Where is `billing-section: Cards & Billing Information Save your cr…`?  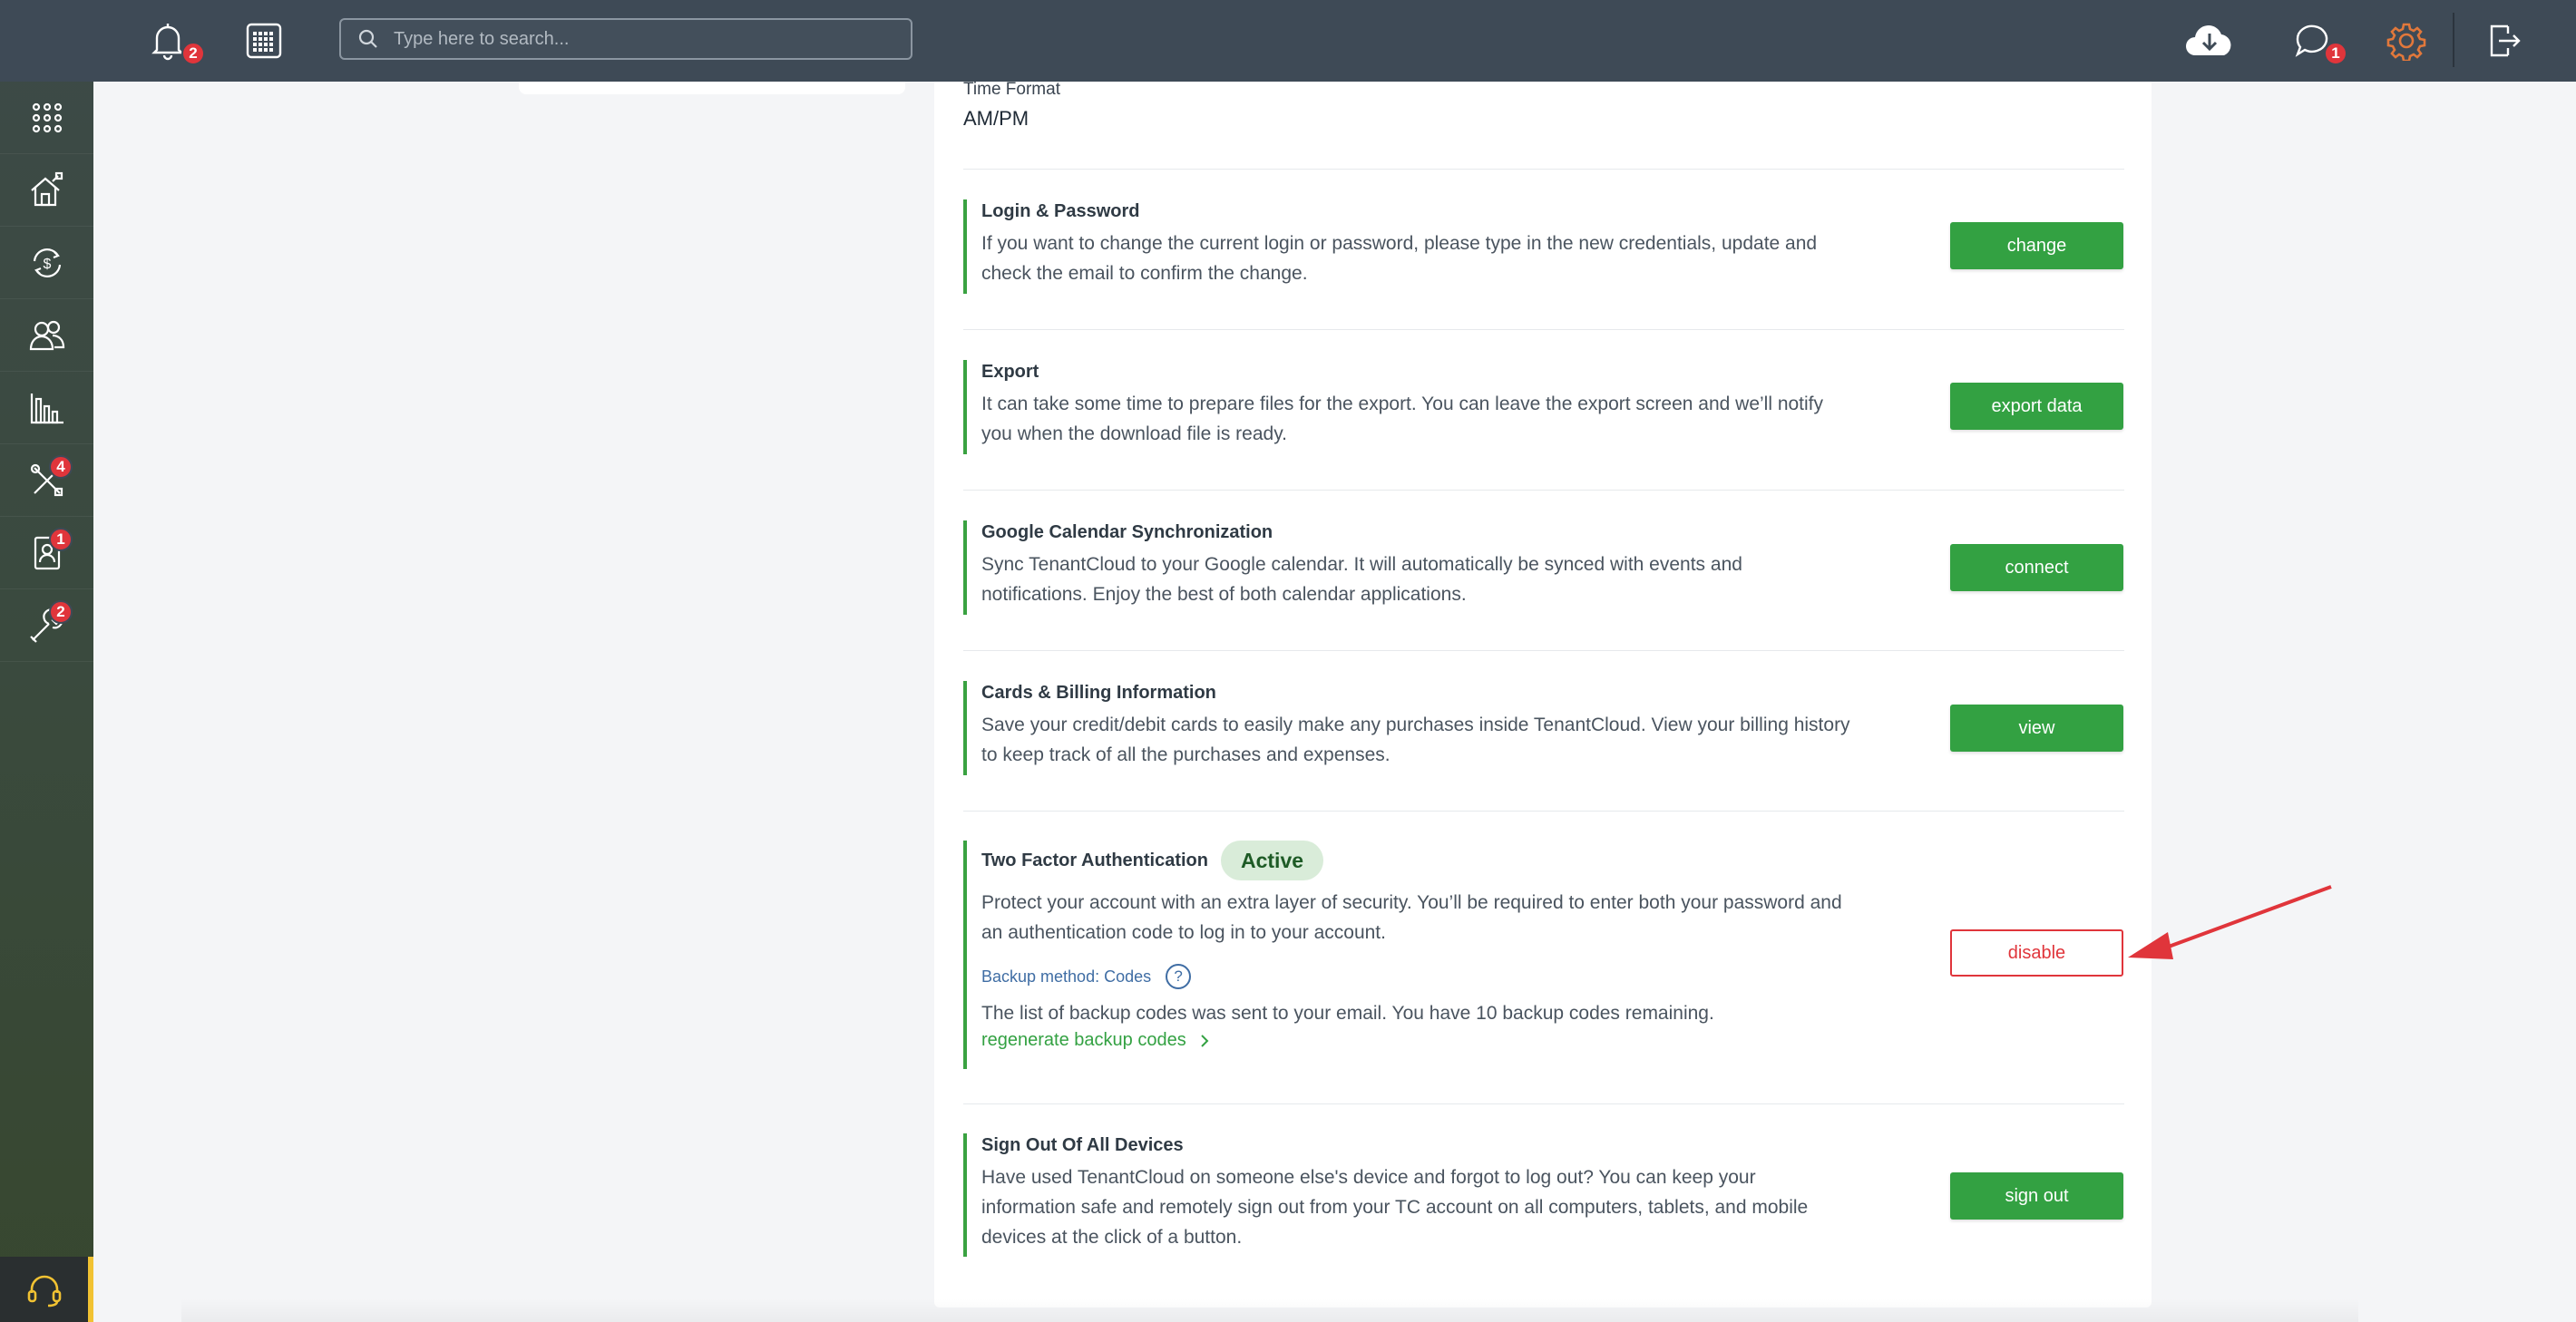 billing-section: Cards & Billing Information Save your cr… is located at coordinates (1407, 728).